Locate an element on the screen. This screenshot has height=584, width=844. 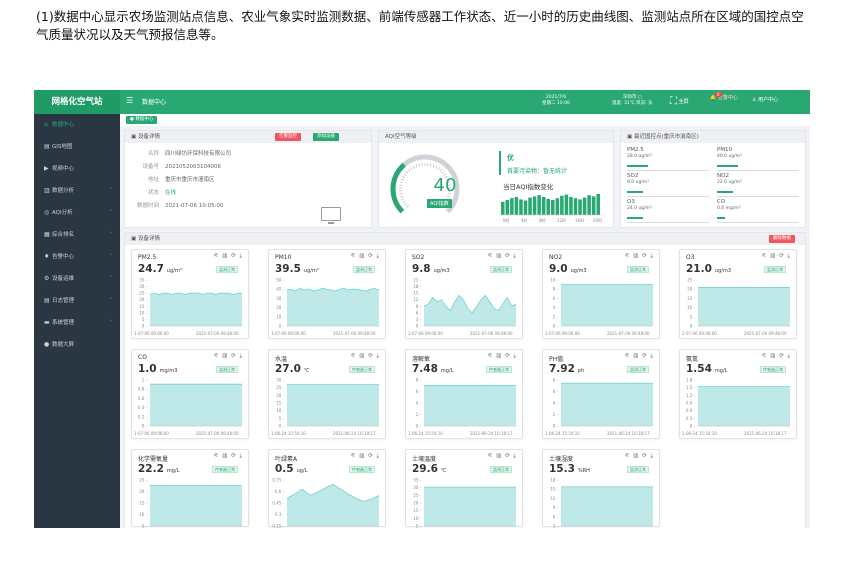
sensor-reading: 1.54 is located at coordinates (699, 369).